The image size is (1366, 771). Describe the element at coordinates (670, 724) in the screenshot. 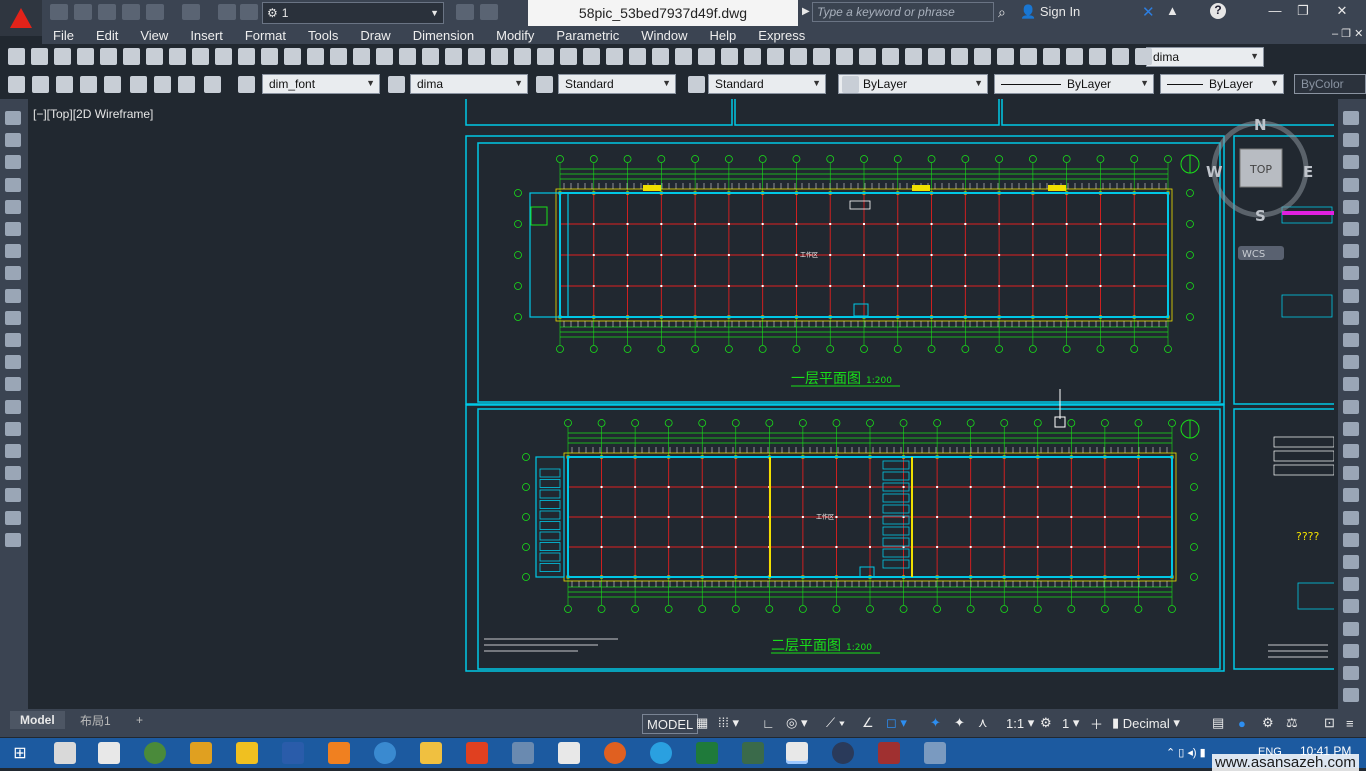

I see `model-space-button: MODEL` at that location.